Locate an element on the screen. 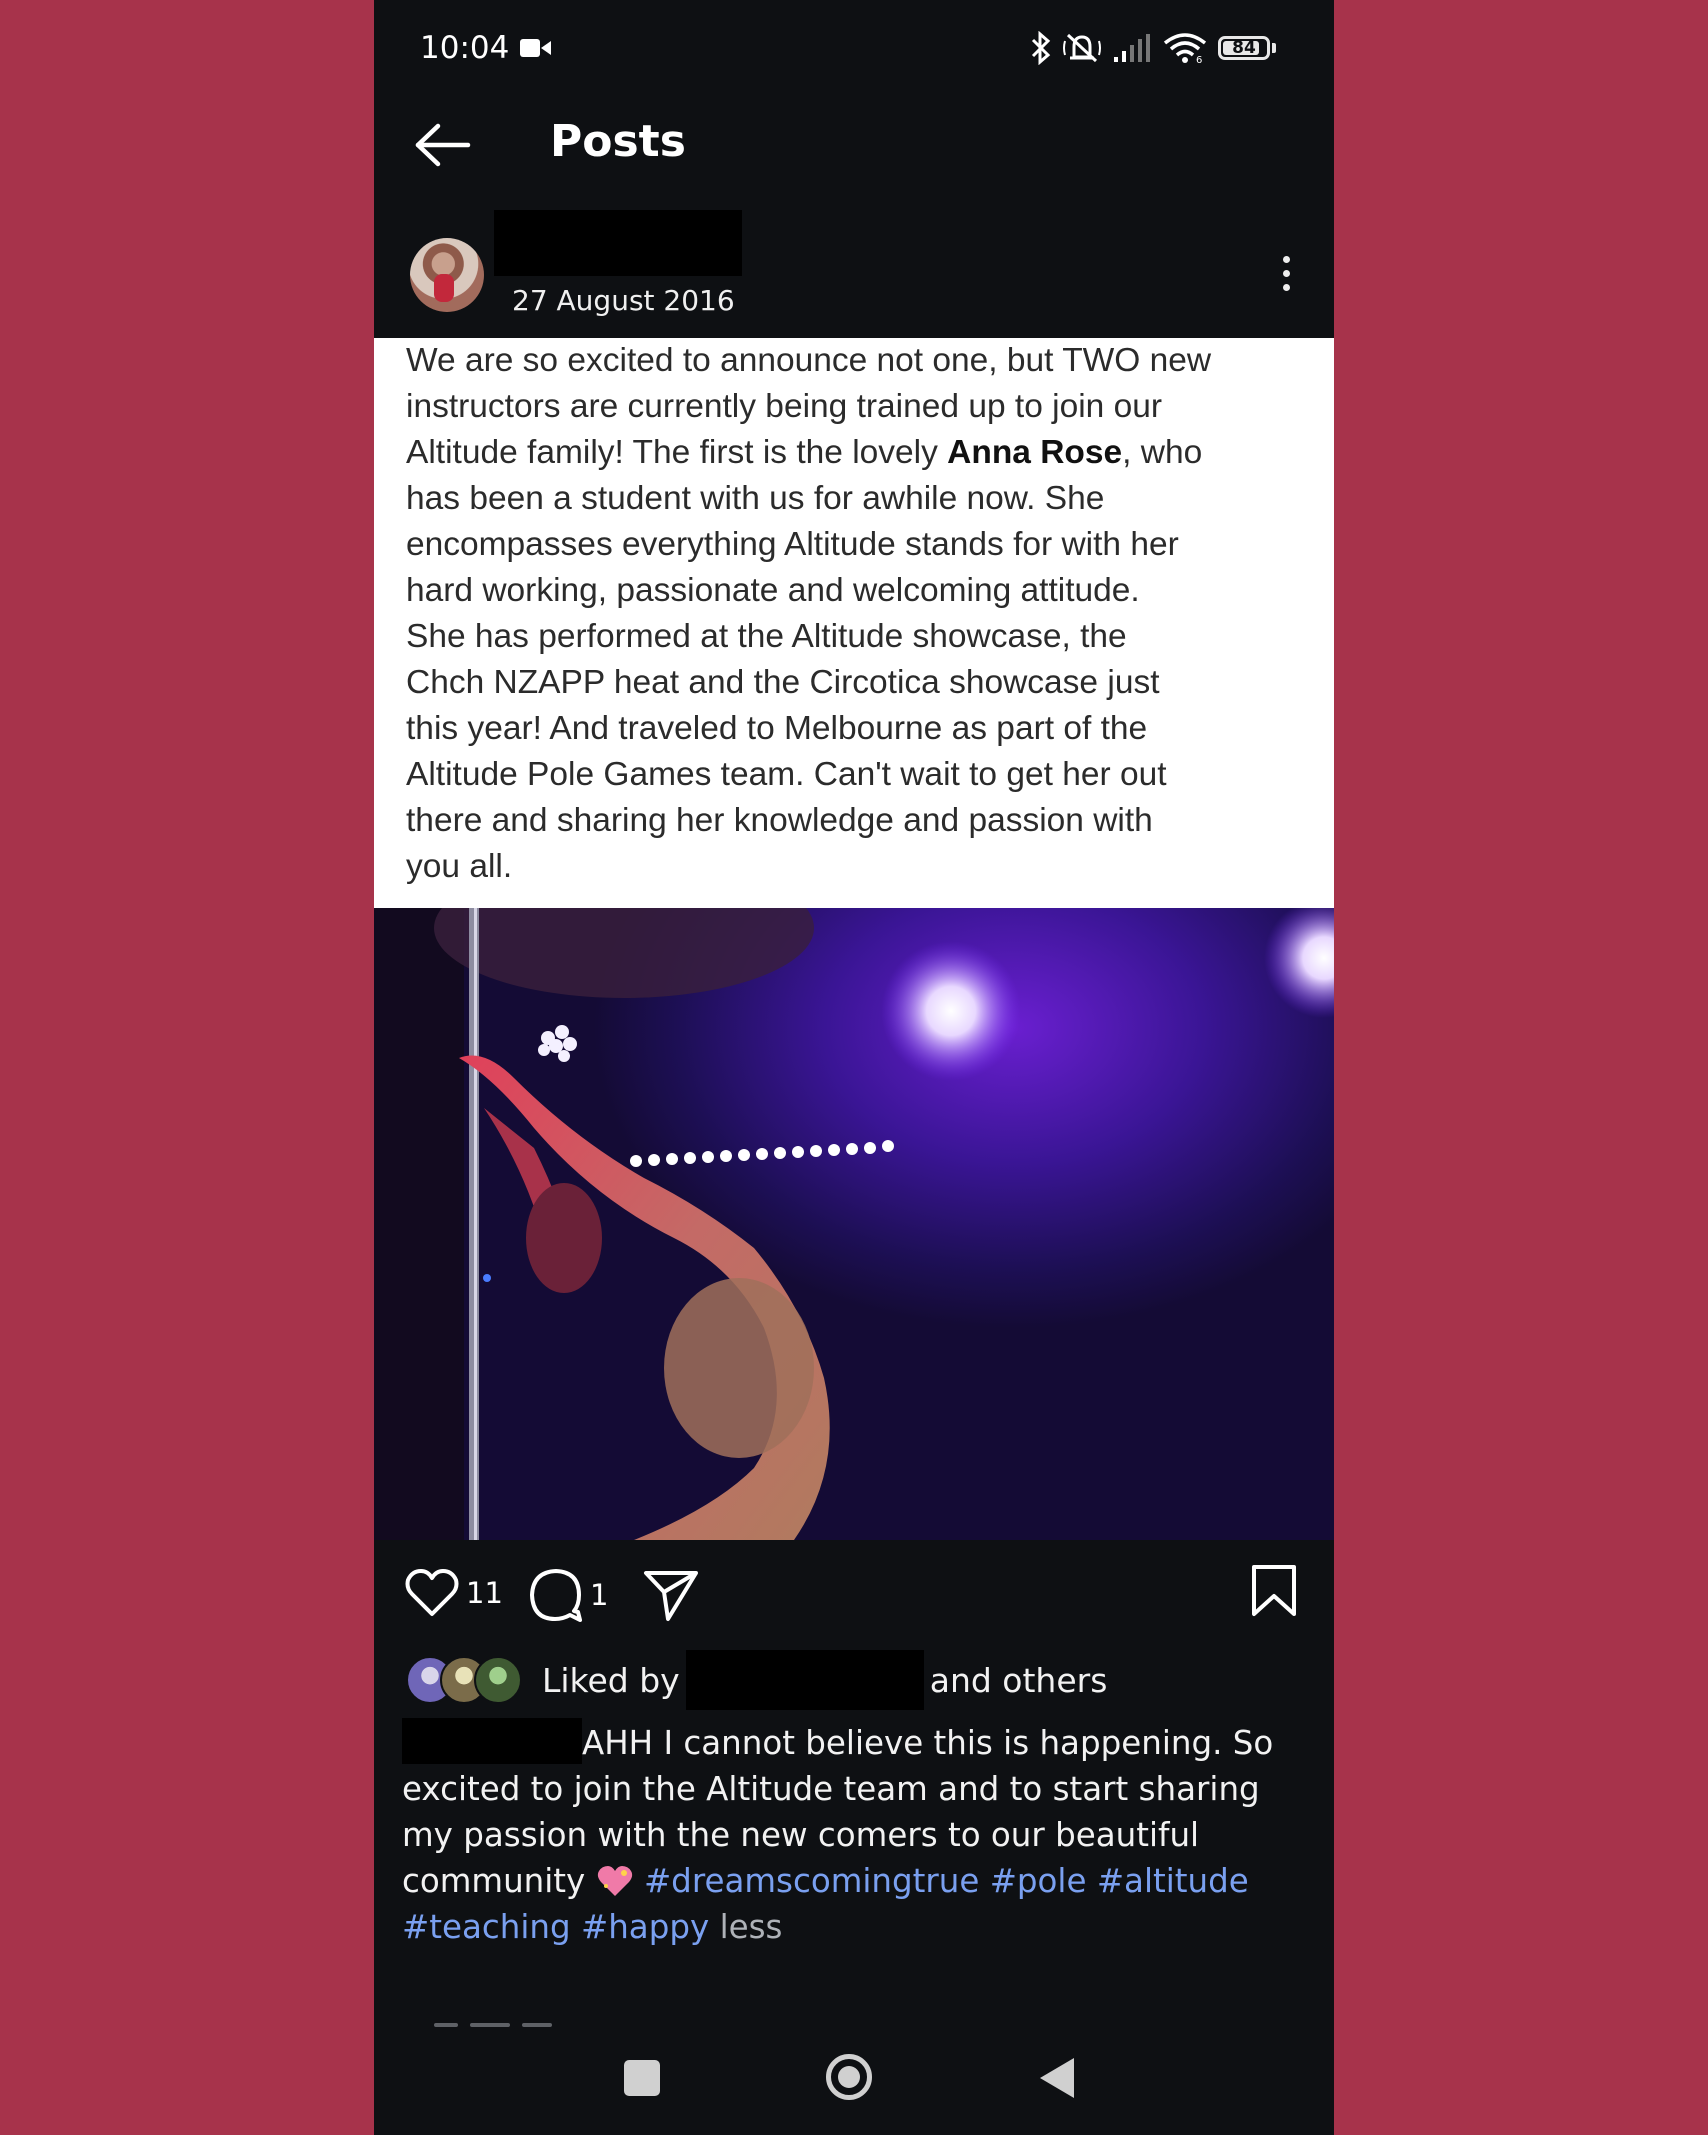 The image size is (1708, 2135). post-header: 27 August 2016 is located at coordinates (854, 271).